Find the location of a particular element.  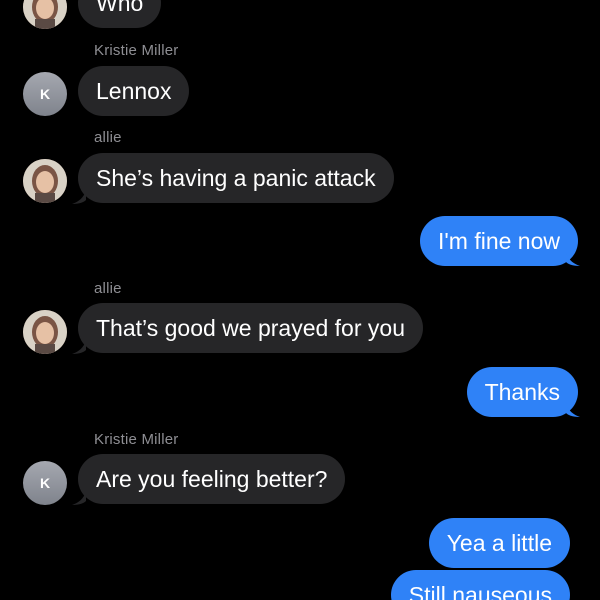

message-bubble-incoming: Are you feeling better? is located at coordinates (212, 479).